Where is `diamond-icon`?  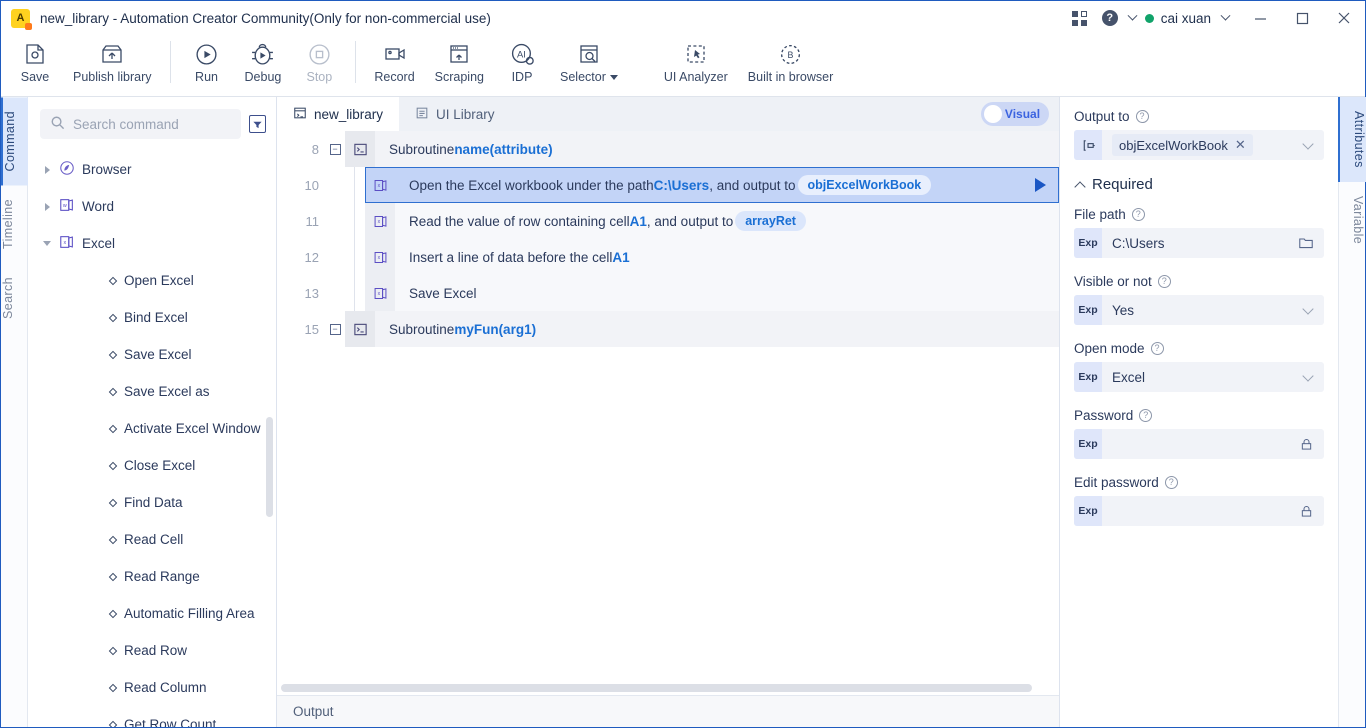
diamond-icon is located at coordinates (113, 613).